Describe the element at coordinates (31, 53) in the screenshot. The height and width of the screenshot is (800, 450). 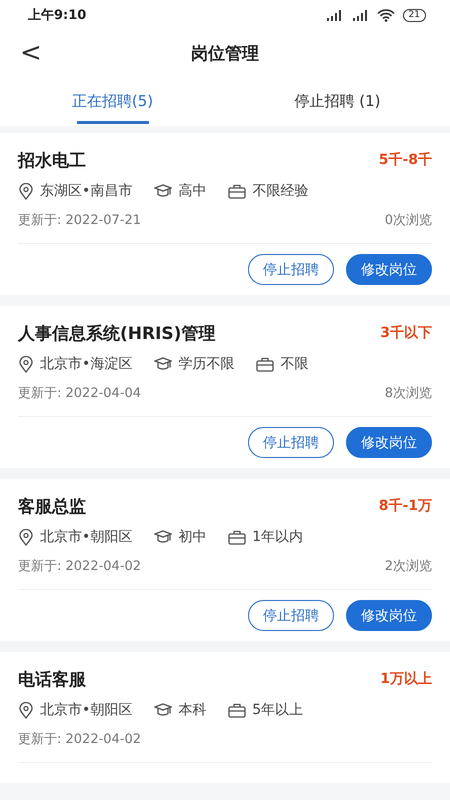
I see `back-button: <` at that location.